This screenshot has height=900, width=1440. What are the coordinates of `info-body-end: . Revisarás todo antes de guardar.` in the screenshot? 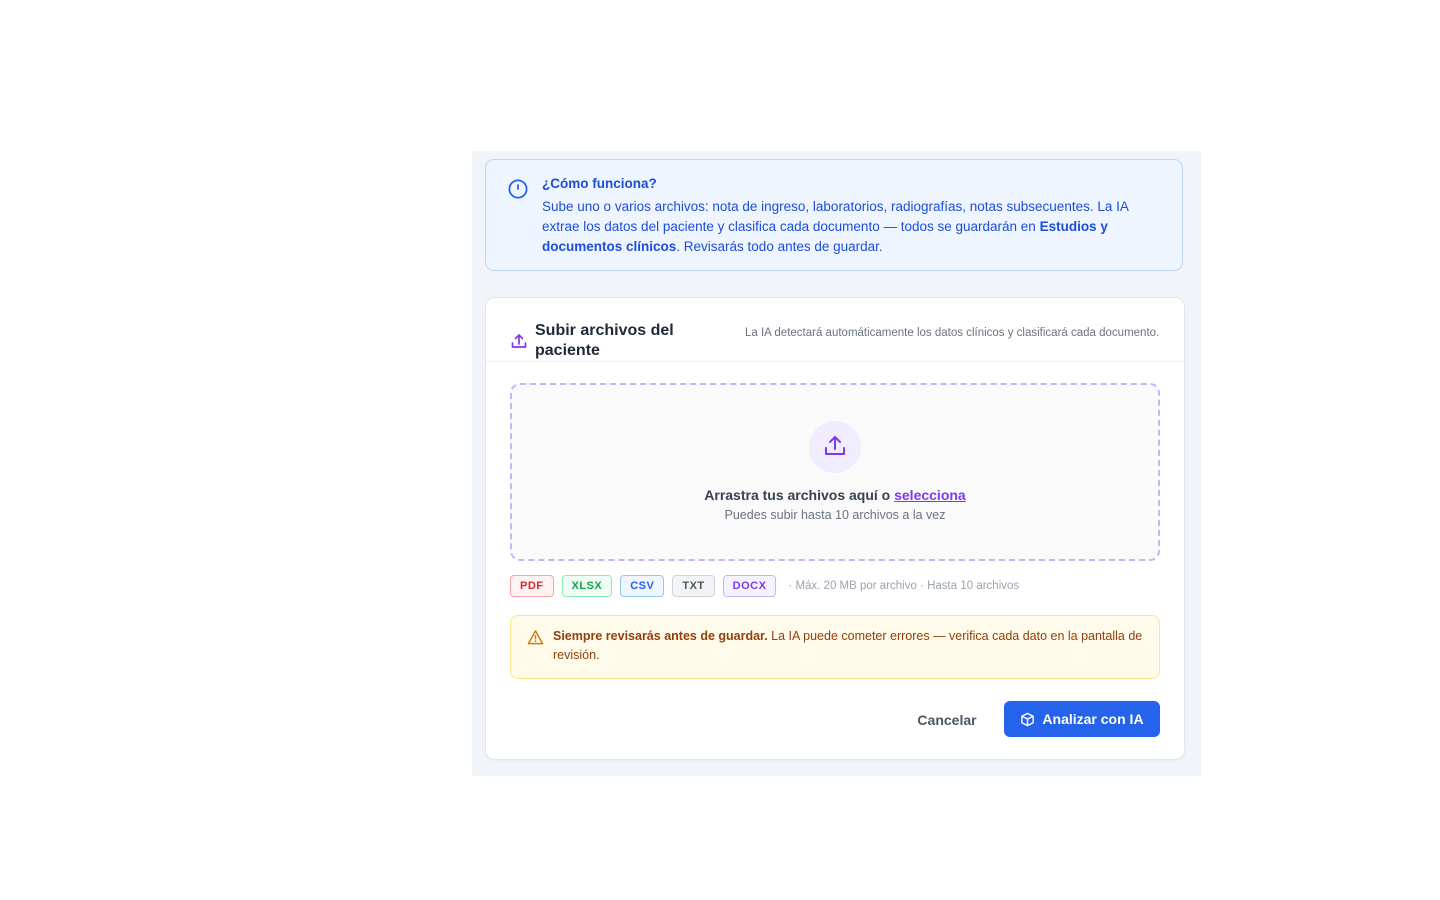 It's located at (779, 246).